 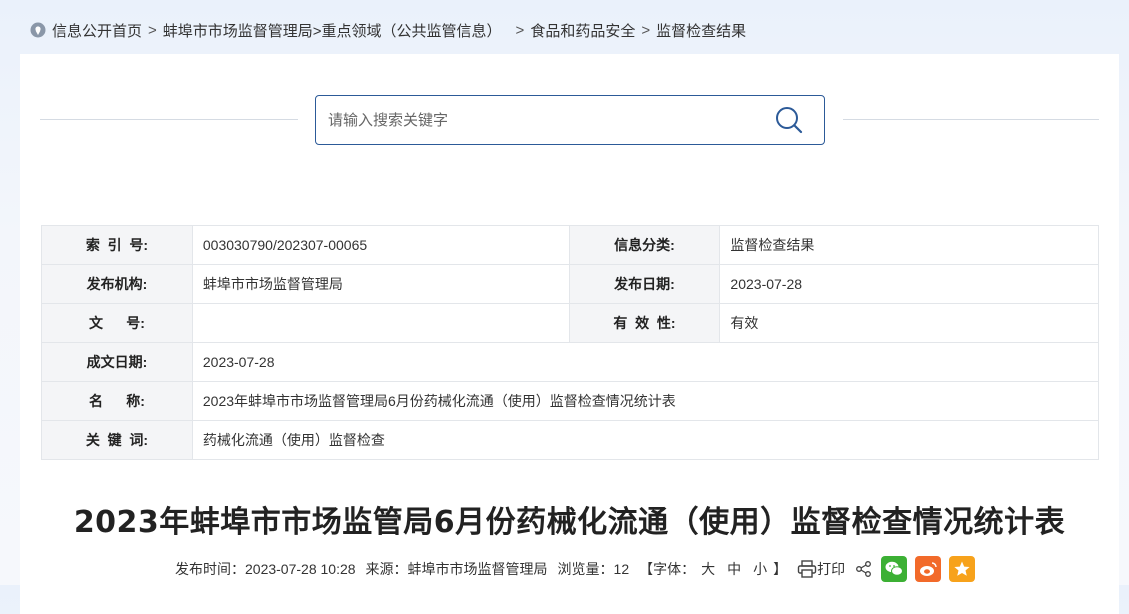 What do you see at coordinates (169, 119) in the screenshot?
I see `divider-left` at bounding box center [169, 119].